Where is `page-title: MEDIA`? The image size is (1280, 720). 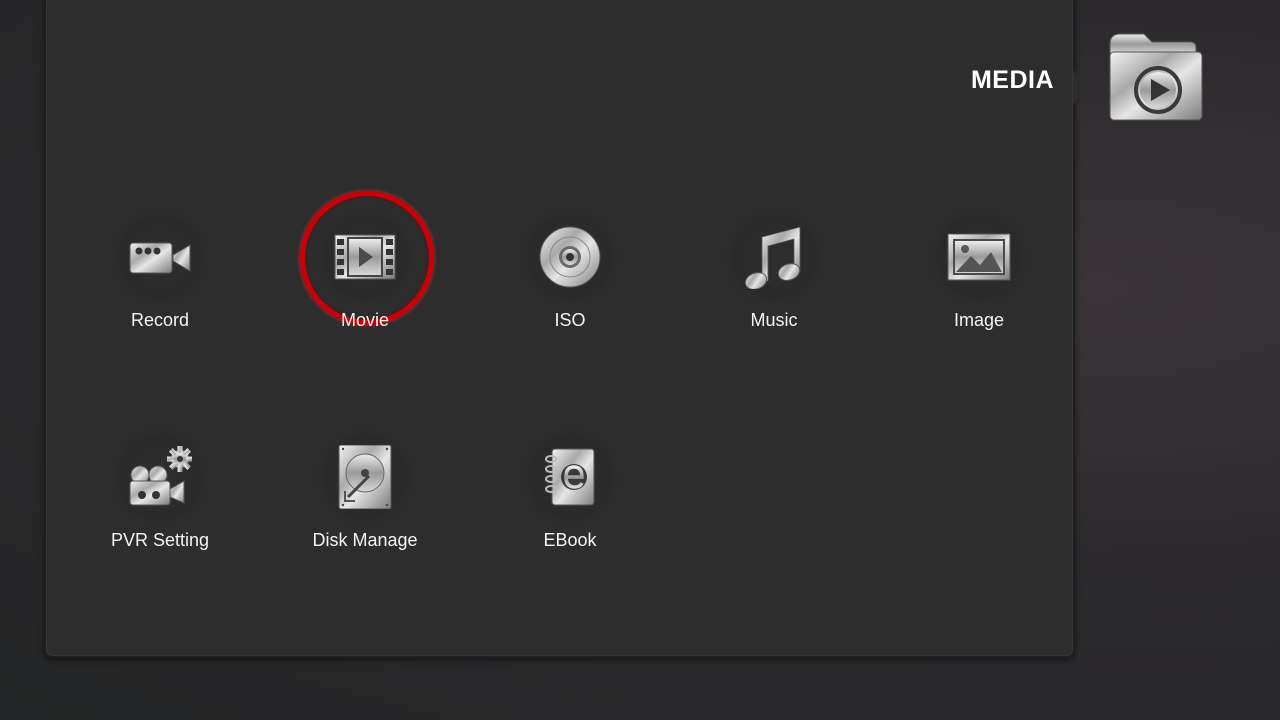
page-title: MEDIA is located at coordinates (1012, 80).